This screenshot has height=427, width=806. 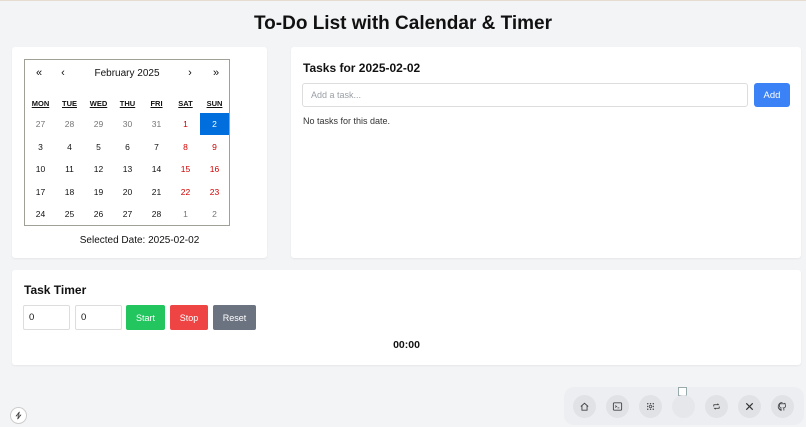 What do you see at coordinates (190, 73) in the screenshot?
I see `next-month-button: ›` at bounding box center [190, 73].